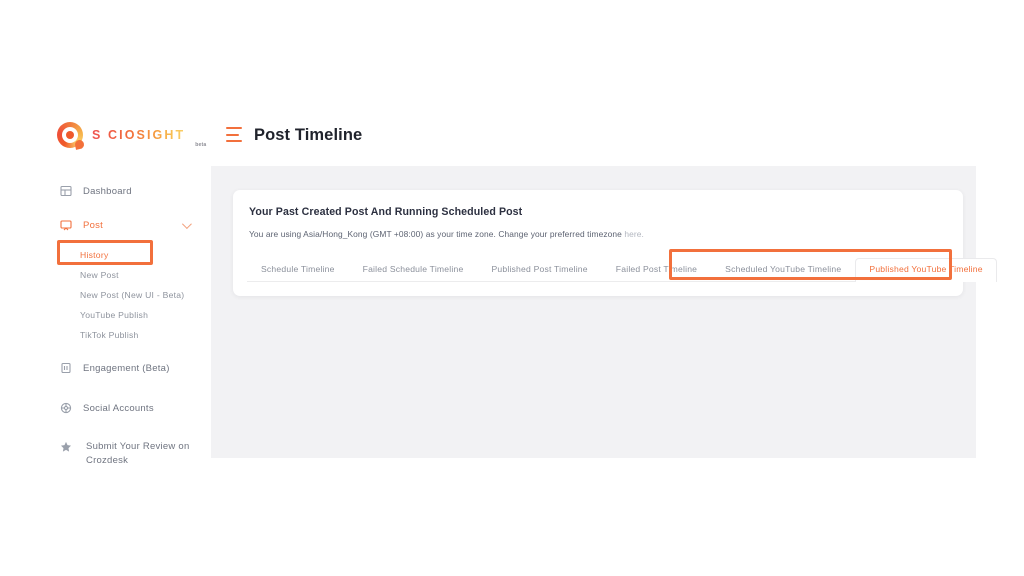  Describe the element at coordinates (126, 368) in the screenshot. I see `sidebar-item-label: Engagement (Beta)` at that location.